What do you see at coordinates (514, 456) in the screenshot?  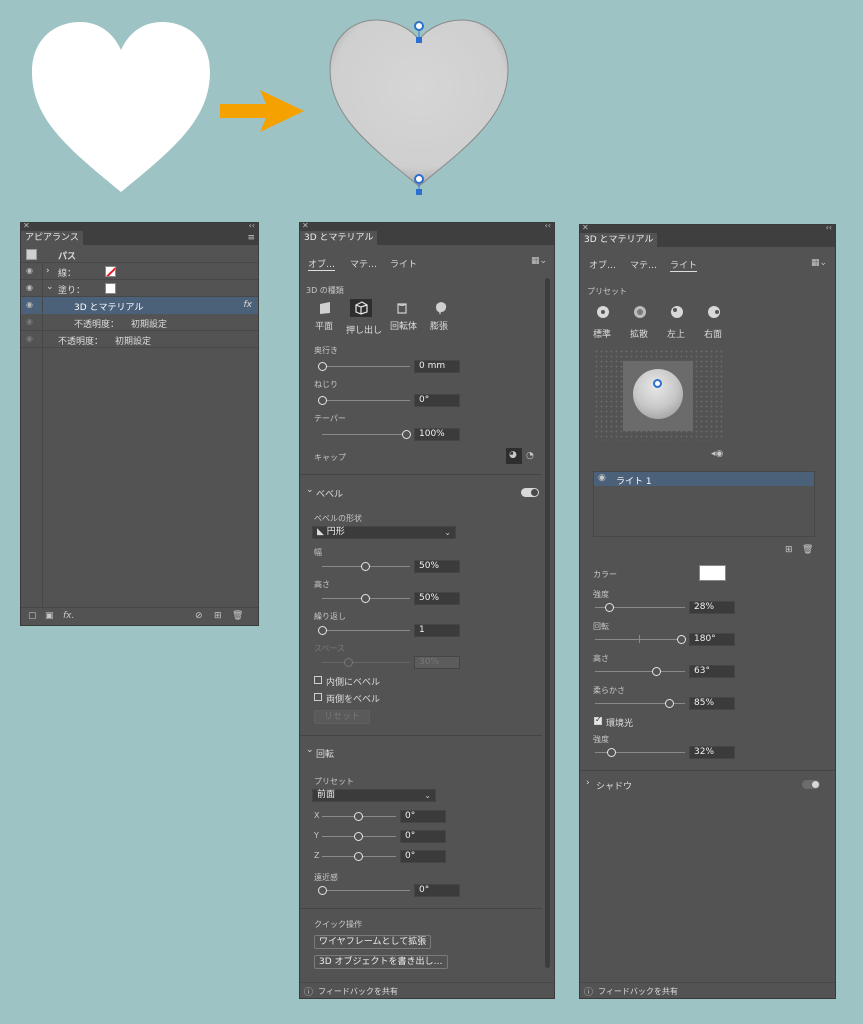 I see `cap-on-button: ◕` at bounding box center [514, 456].